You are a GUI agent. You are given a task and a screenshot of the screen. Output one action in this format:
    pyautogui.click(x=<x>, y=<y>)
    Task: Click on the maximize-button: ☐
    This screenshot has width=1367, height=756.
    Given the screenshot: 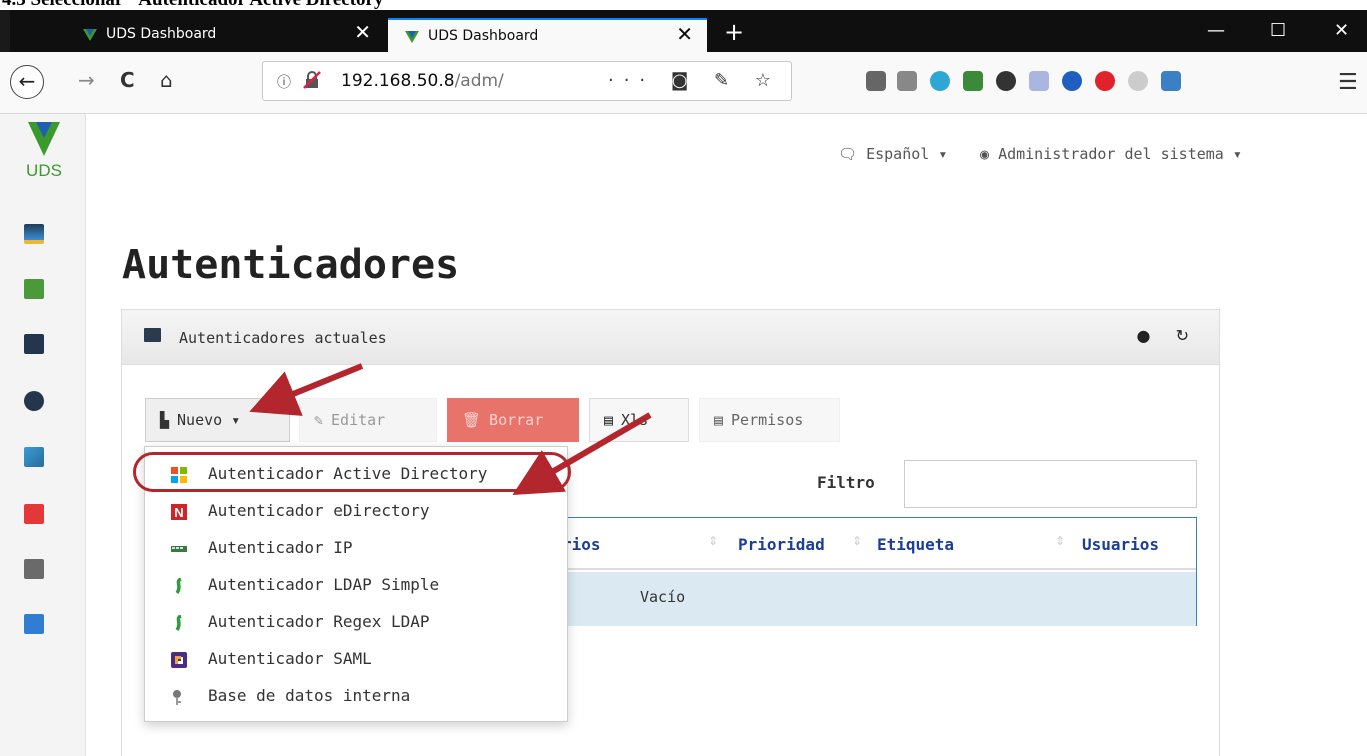 What is the action you would take?
    pyautogui.click(x=1278, y=30)
    